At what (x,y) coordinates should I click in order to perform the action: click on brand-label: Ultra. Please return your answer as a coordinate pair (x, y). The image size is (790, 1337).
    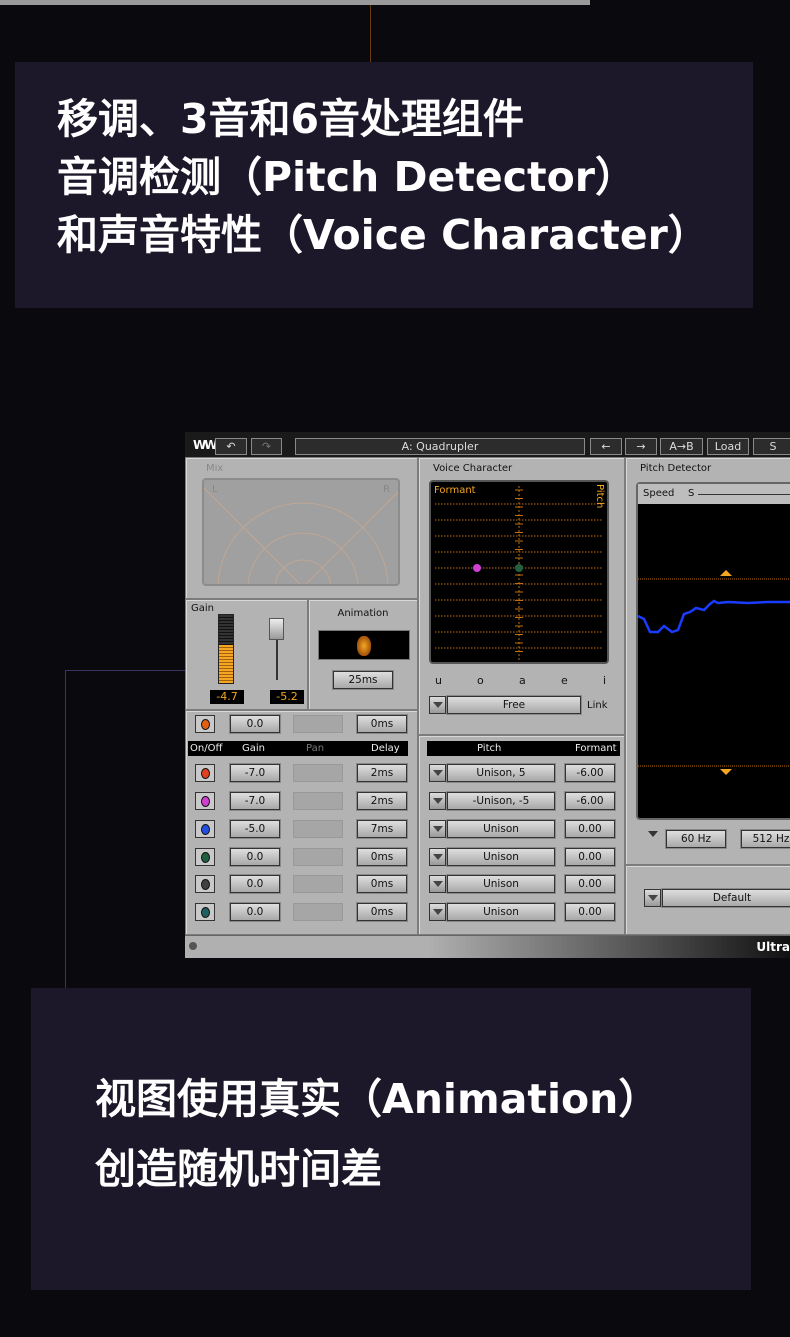
    Looking at the image, I should click on (773, 947).